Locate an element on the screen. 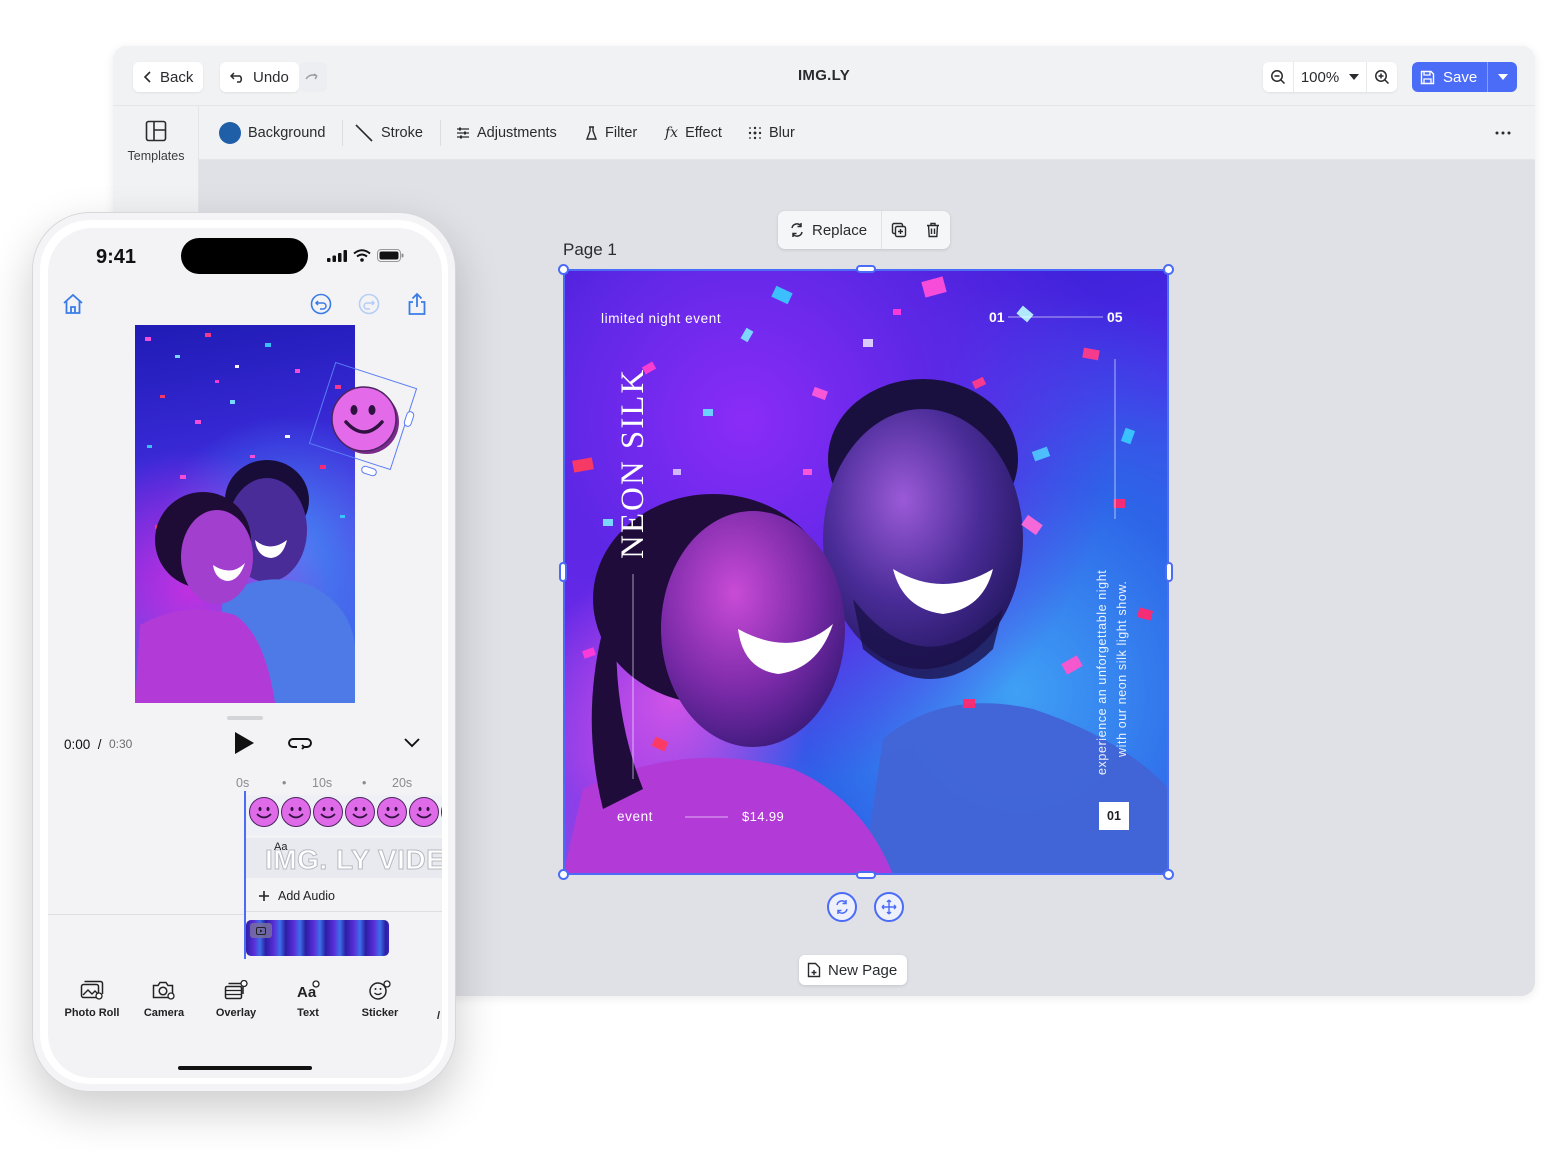 The width and height of the screenshot is (1561, 1150). loop-button is located at coordinates (300, 744).